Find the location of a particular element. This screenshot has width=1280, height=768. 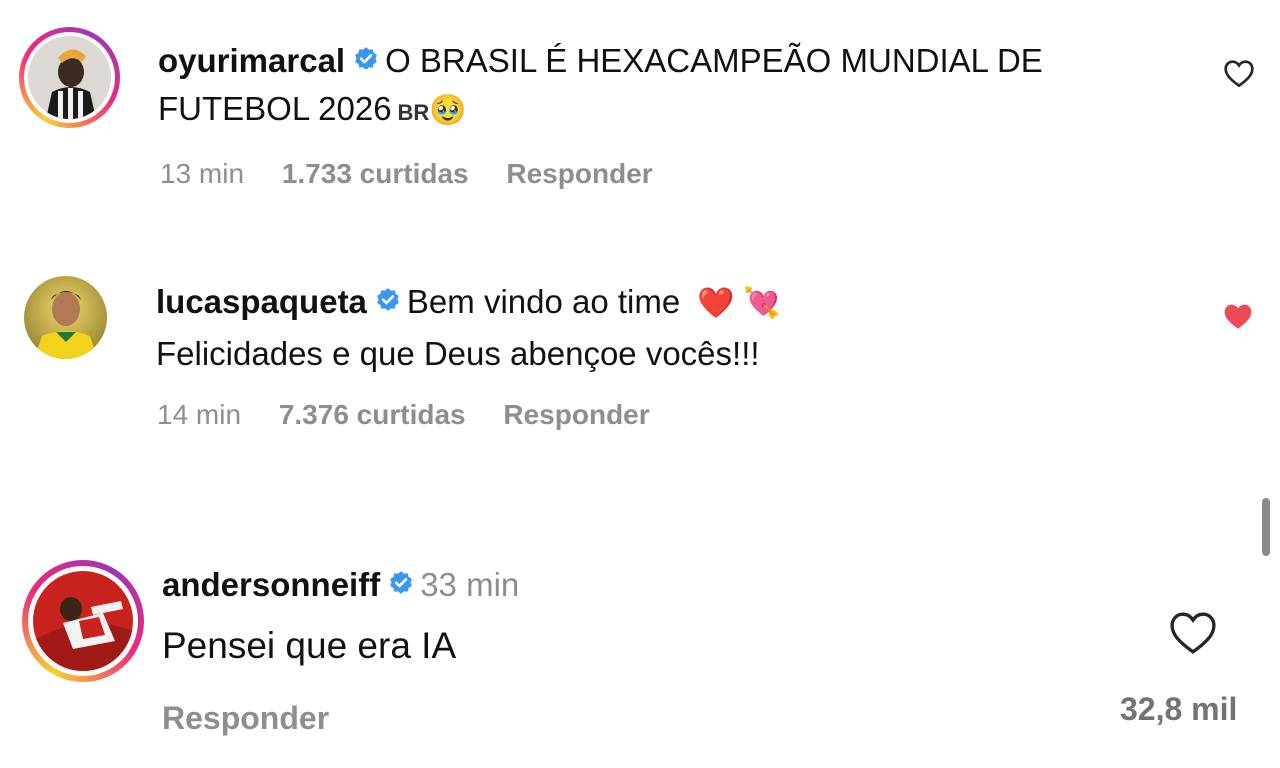

comment-text-line2: Felicidades e que Deus abençoe vocês!!! is located at coordinates (458, 353).